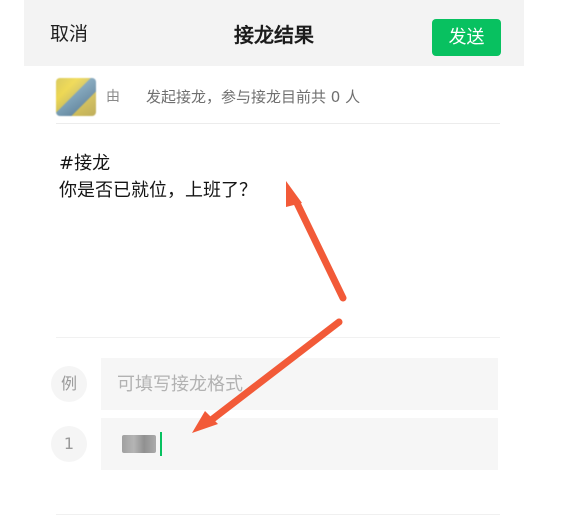 This screenshot has height=519, width=563. What do you see at coordinates (69, 384) in the screenshot?
I see `example-index-badge: 例` at bounding box center [69, 384].